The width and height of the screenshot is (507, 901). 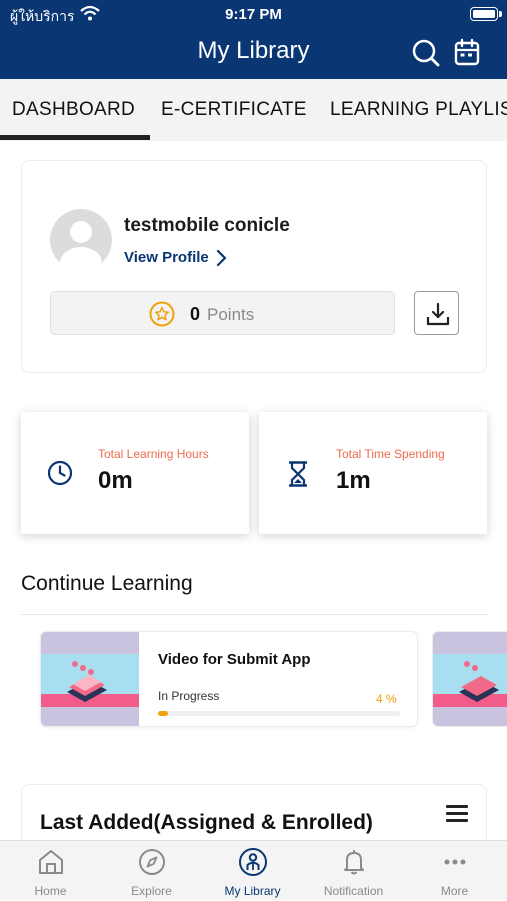 I want to click on tab-learning-playlist: LEARNING PLAYLIST, so click(x=418, y=110).